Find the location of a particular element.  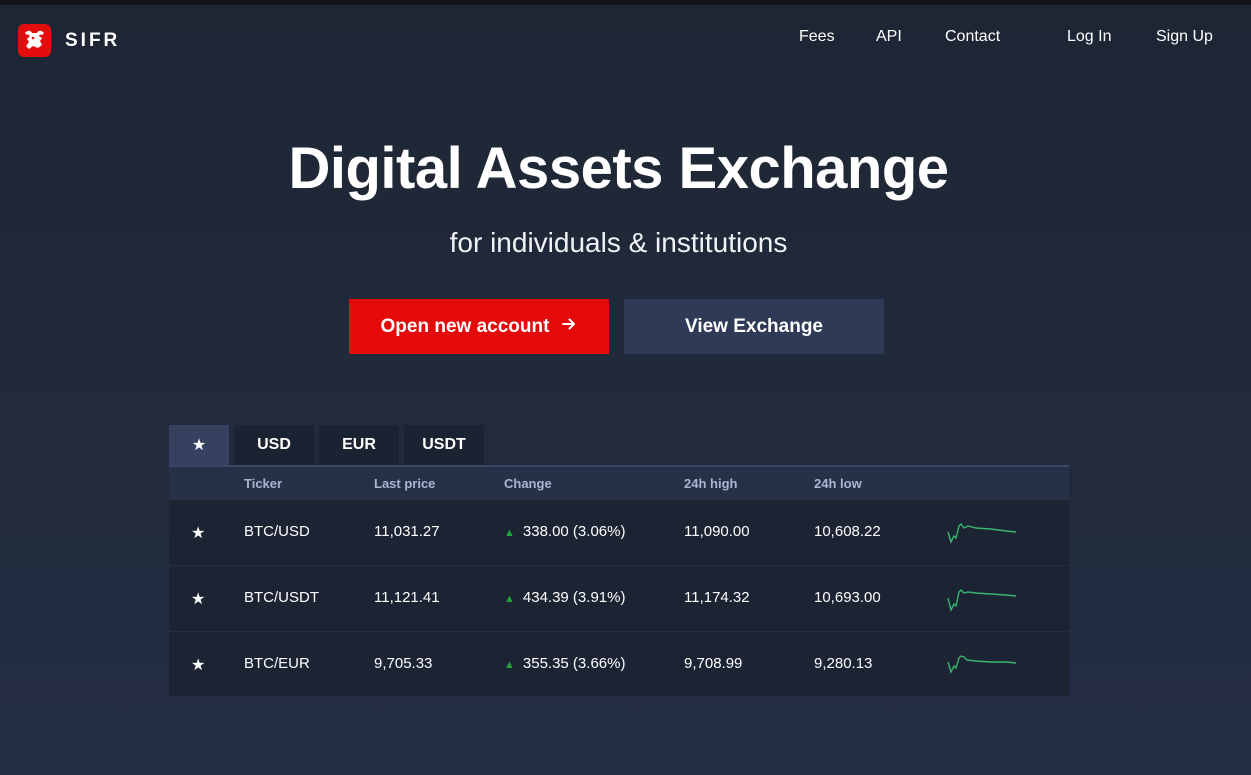

view-exchange-button: View Exchange is located at coordinates (754, 326).